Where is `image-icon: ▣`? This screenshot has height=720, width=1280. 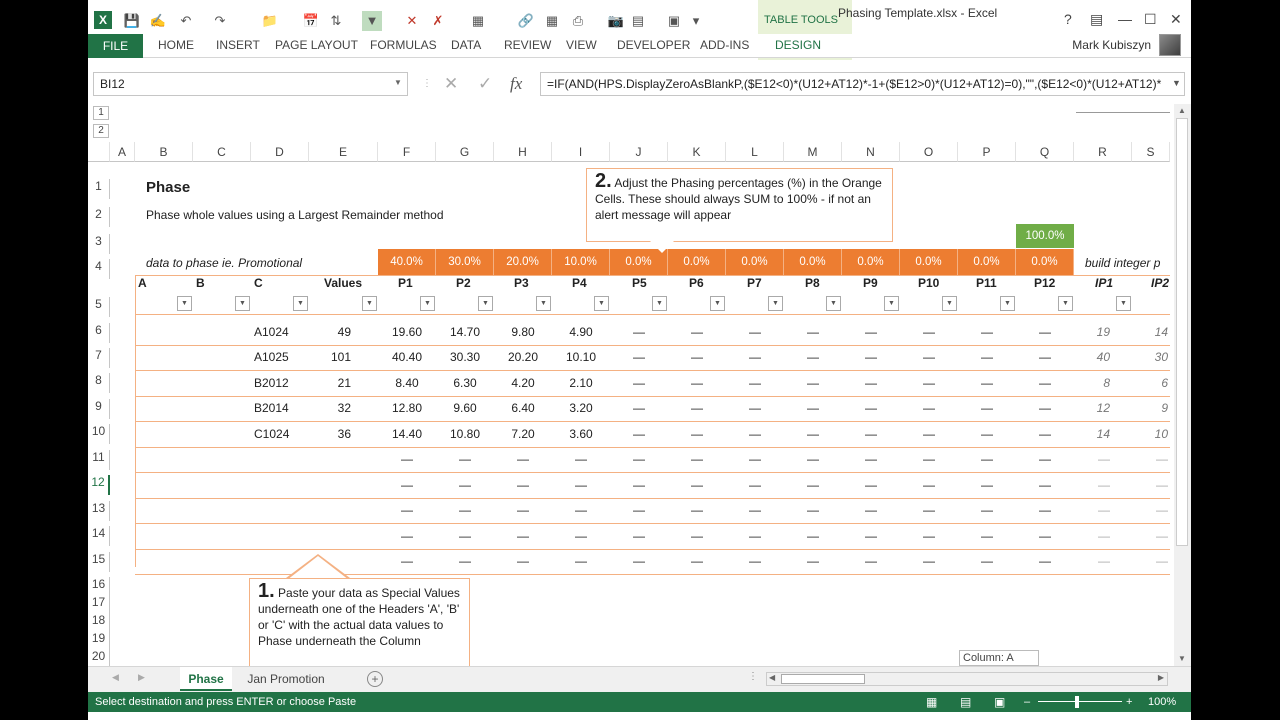 image-icon: ▣ is located at coordinates (674, 21).